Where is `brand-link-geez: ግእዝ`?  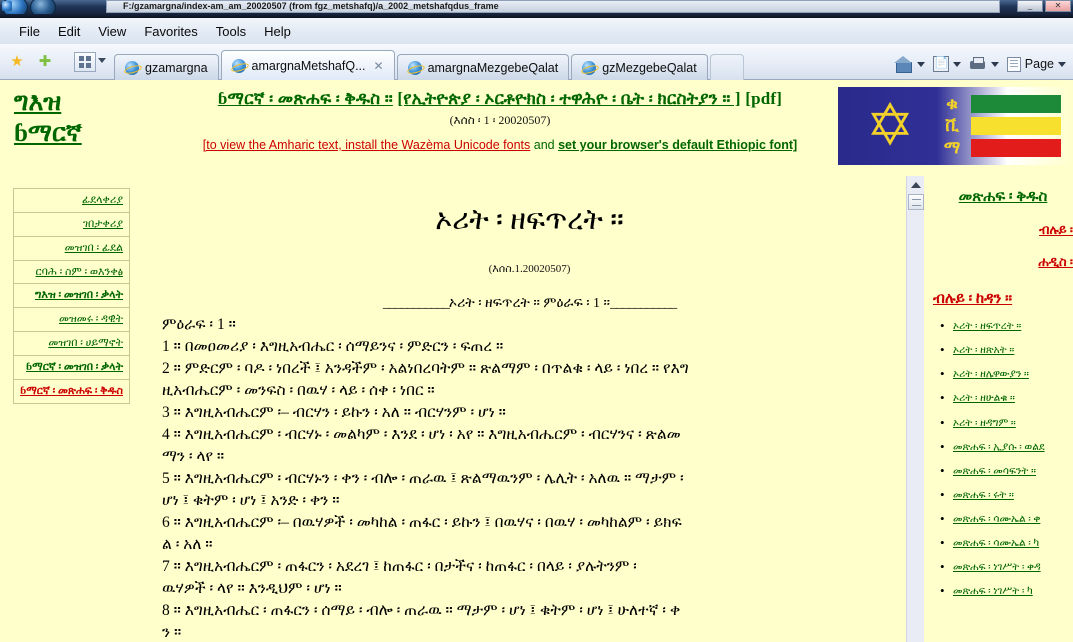 brand-link-geez: ግእዝ is located at coordinates (48, 102).